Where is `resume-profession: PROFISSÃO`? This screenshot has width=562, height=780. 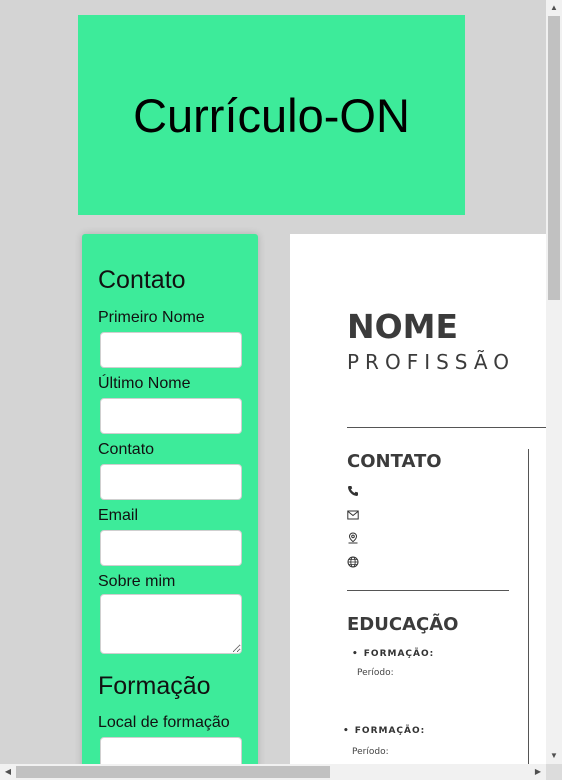
resume-profession: PROFISSÃO is located at coordinates (431, 362).